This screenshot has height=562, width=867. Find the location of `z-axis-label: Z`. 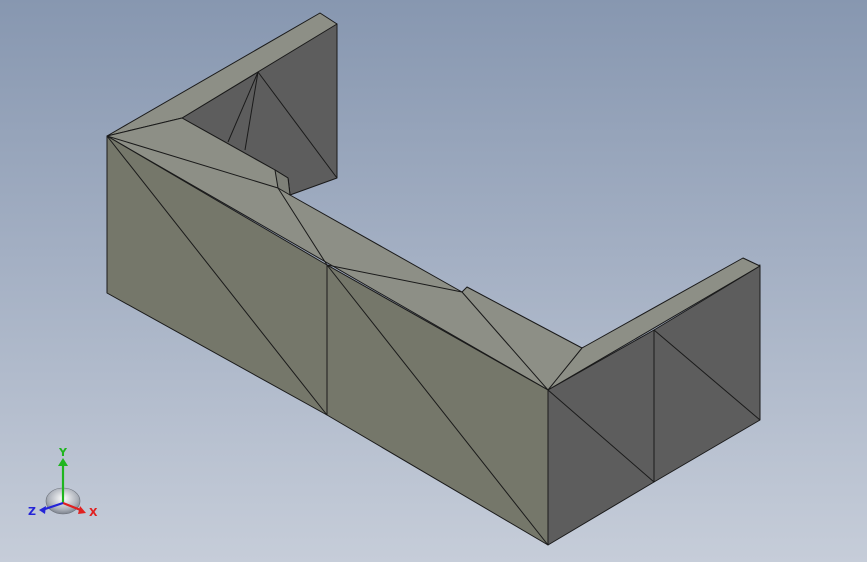

z-axis-label: Z is located at coordinates (32, 511).